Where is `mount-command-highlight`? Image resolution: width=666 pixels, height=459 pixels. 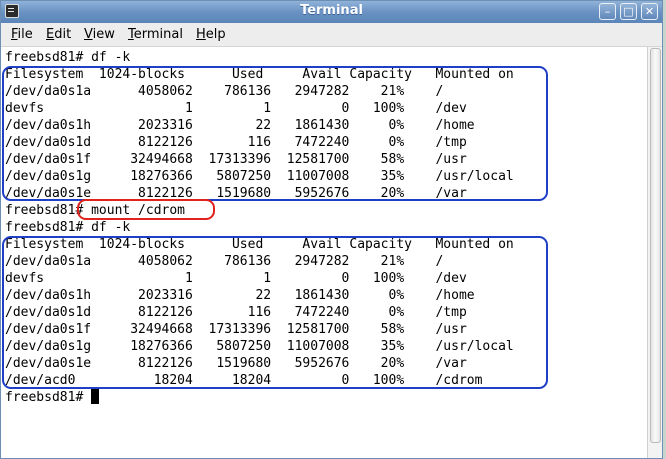 mount-command-highlight is located at coordinates (146, 209).